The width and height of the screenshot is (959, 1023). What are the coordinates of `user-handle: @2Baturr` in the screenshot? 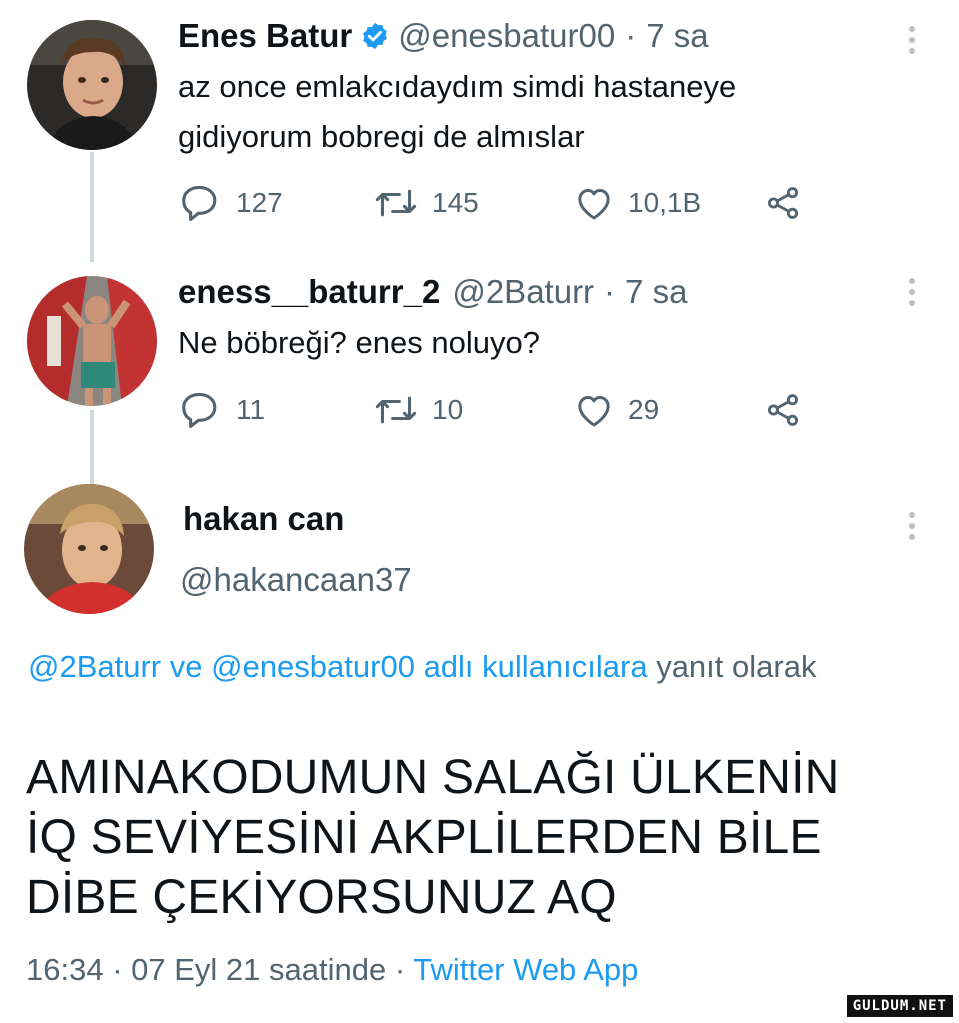 It's located at (523, 292).